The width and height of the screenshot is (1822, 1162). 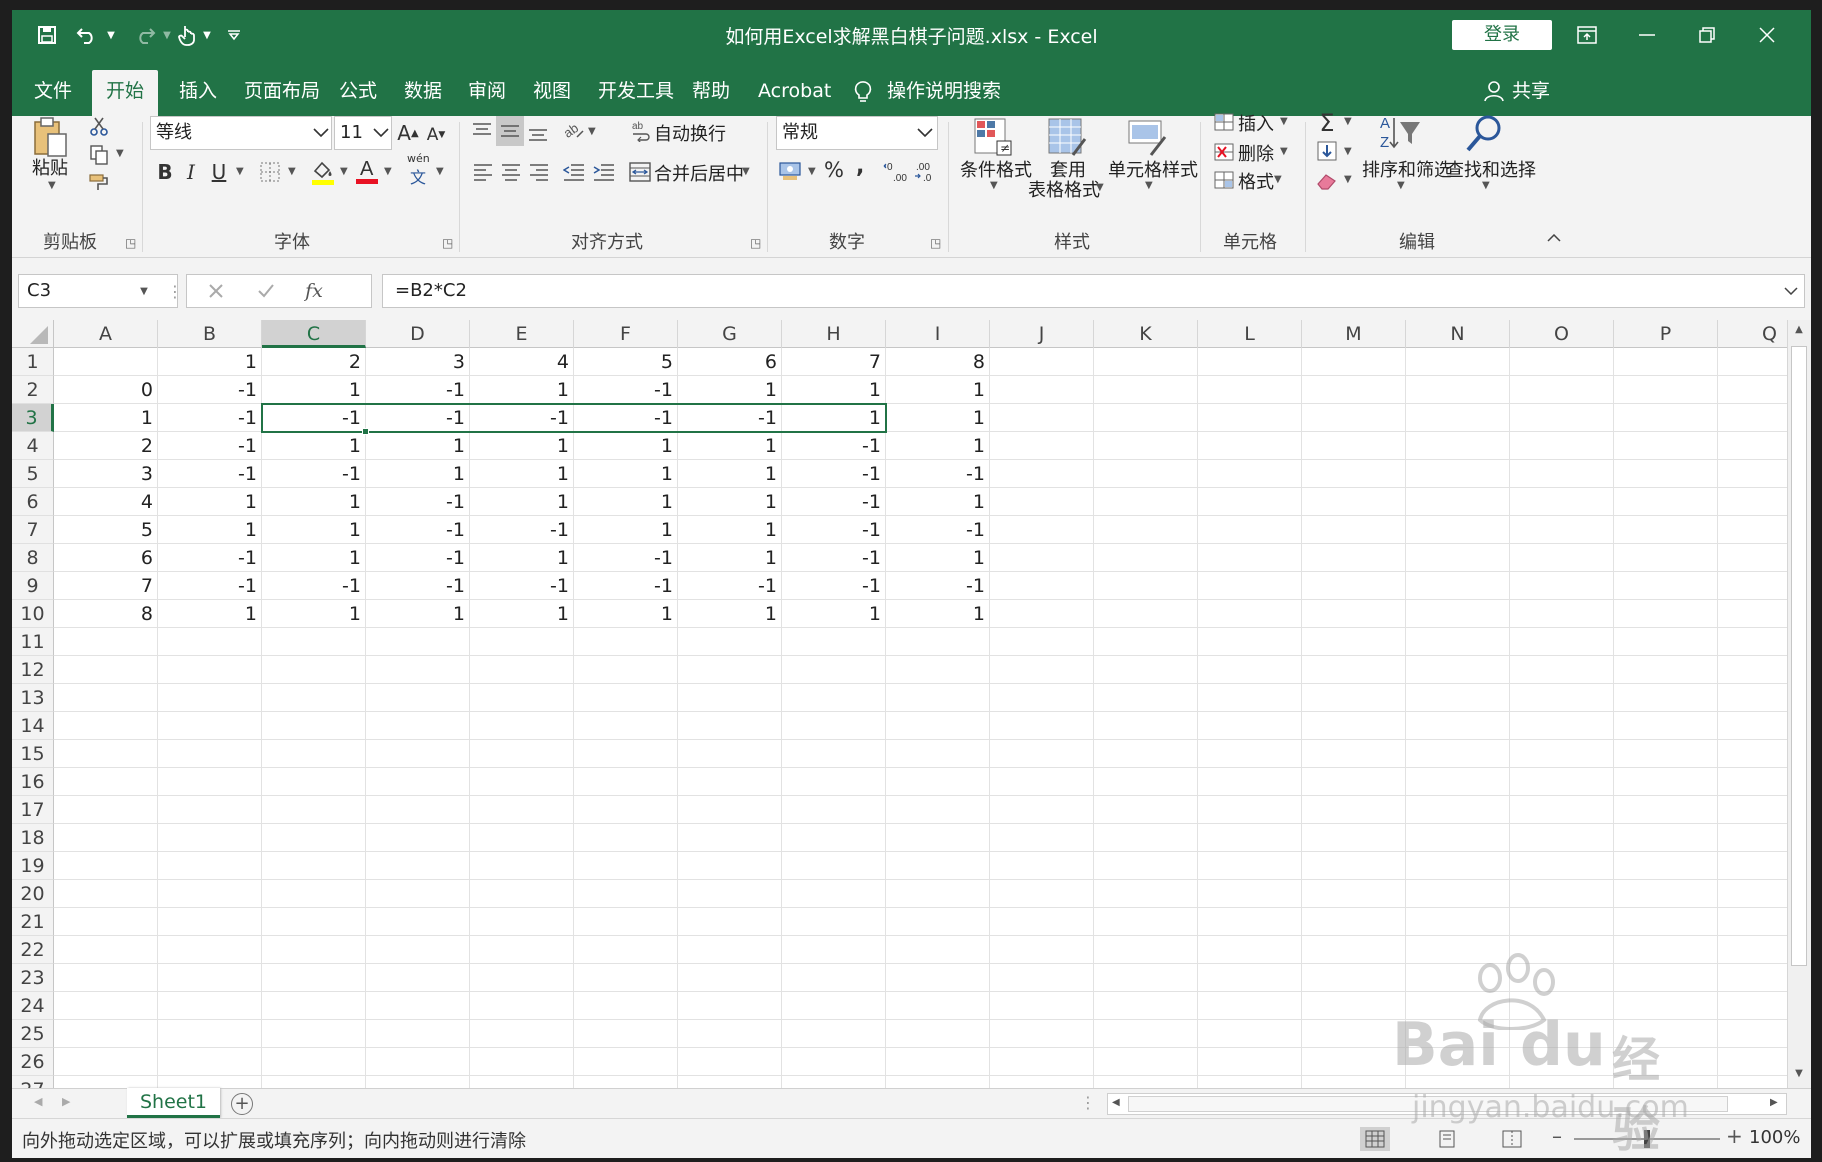 I want to click on cell-k20, so click(x=1146, y=894).